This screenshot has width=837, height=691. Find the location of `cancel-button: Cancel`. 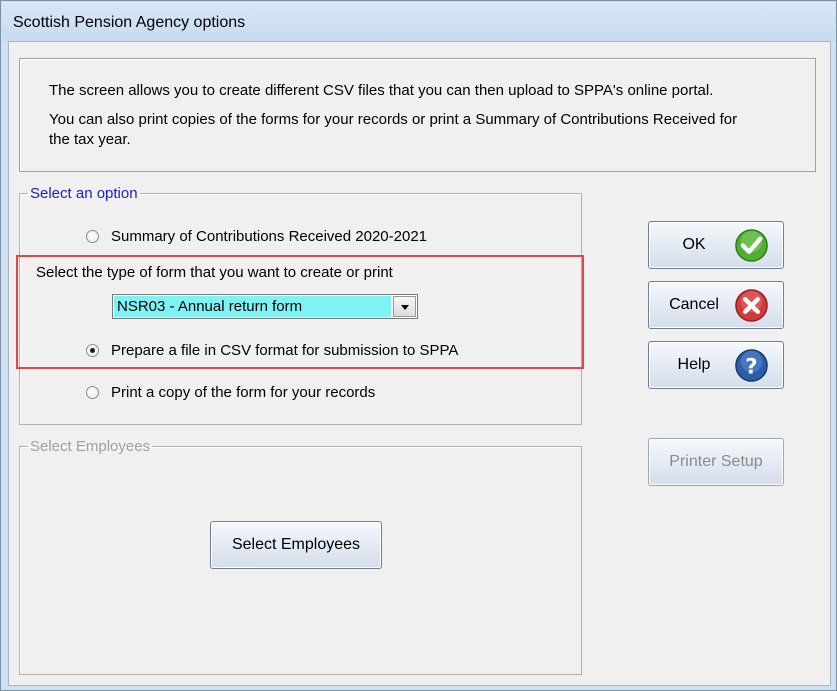

cancel-button: Cancel is located at coordinates (716, 305).